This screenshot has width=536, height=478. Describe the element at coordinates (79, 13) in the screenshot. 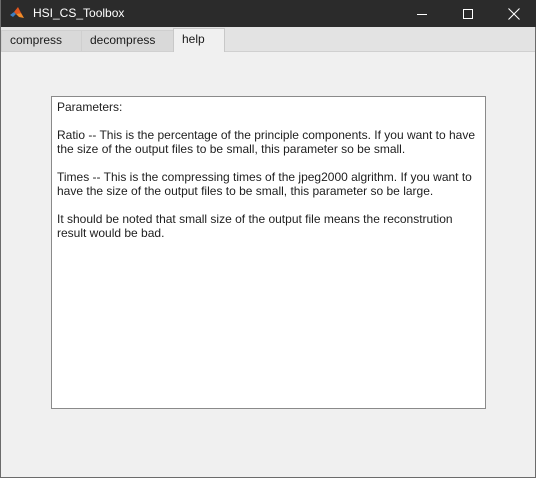

I see `window-title: HSI_CS_Toolbox` at that location.